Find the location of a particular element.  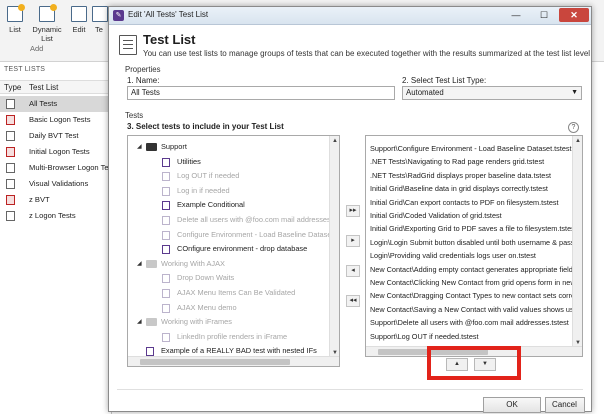

minimize-button: — is located at coordinates (516, 15).